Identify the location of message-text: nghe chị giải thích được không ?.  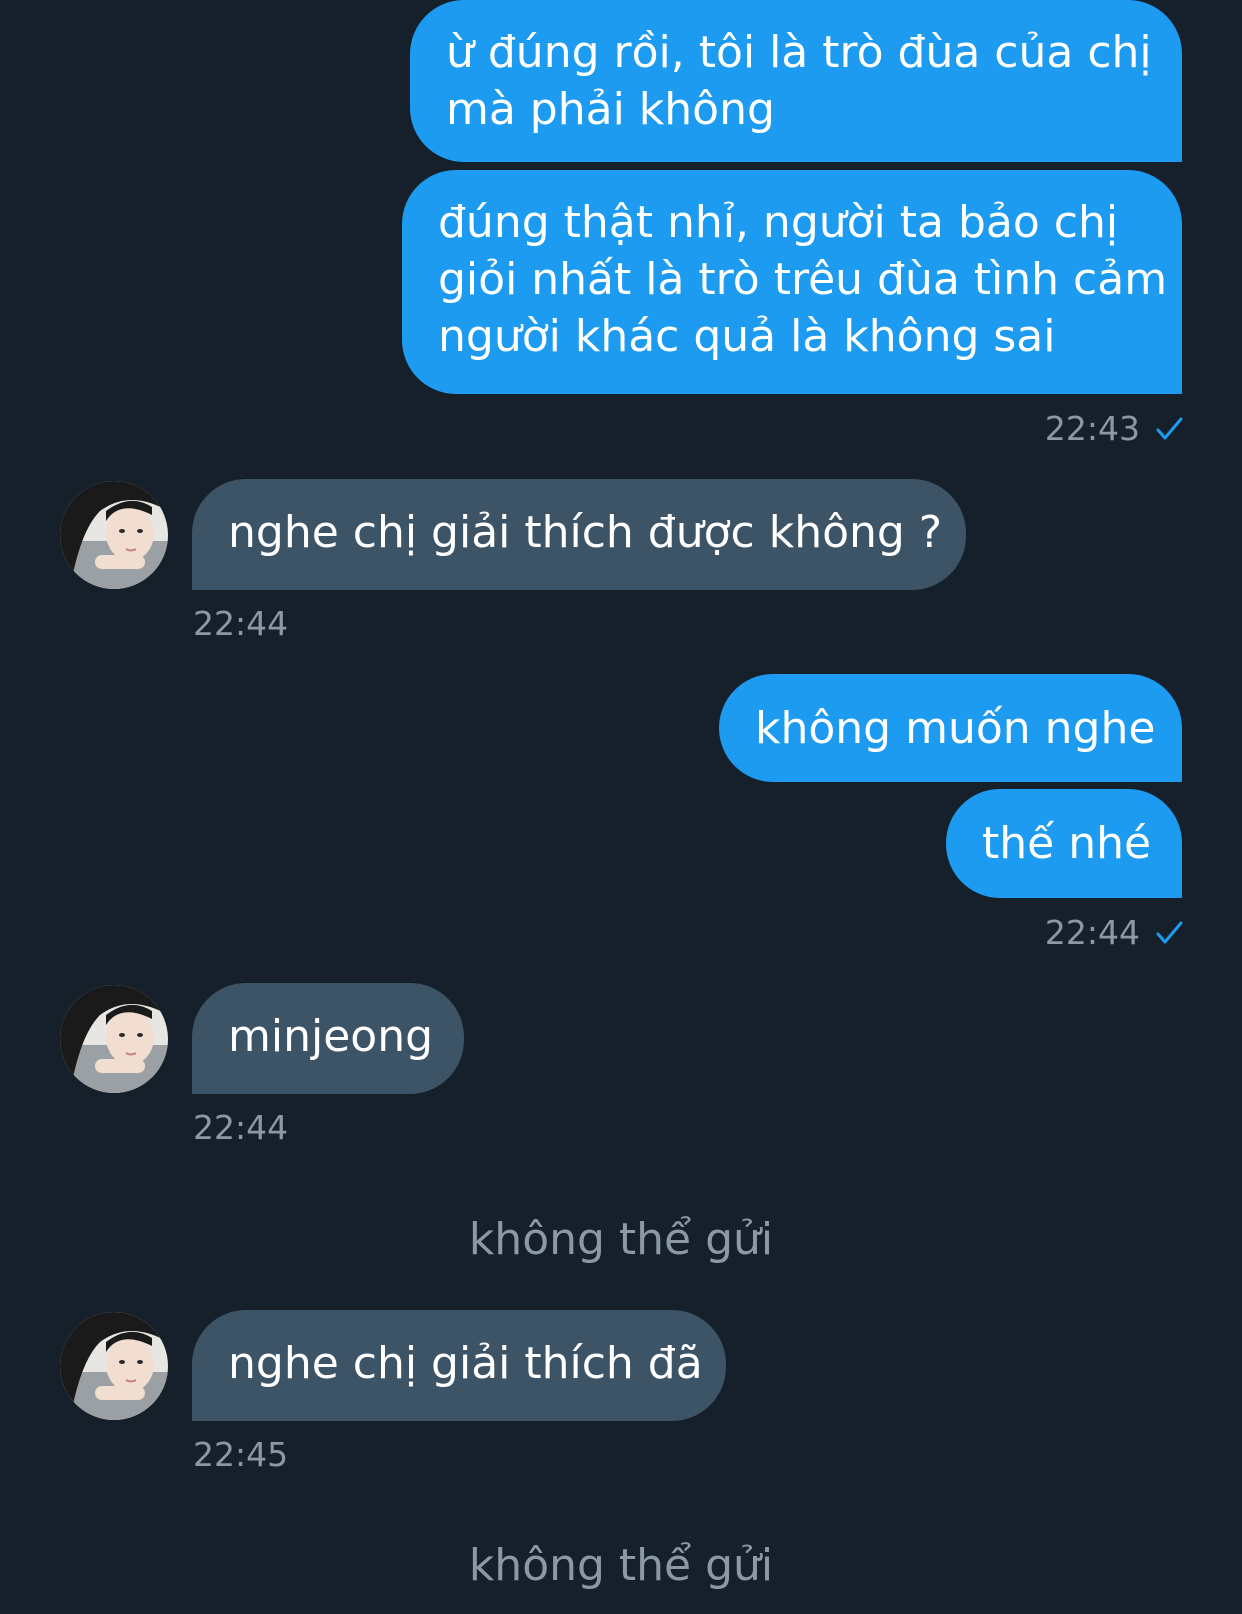
(585, 532).